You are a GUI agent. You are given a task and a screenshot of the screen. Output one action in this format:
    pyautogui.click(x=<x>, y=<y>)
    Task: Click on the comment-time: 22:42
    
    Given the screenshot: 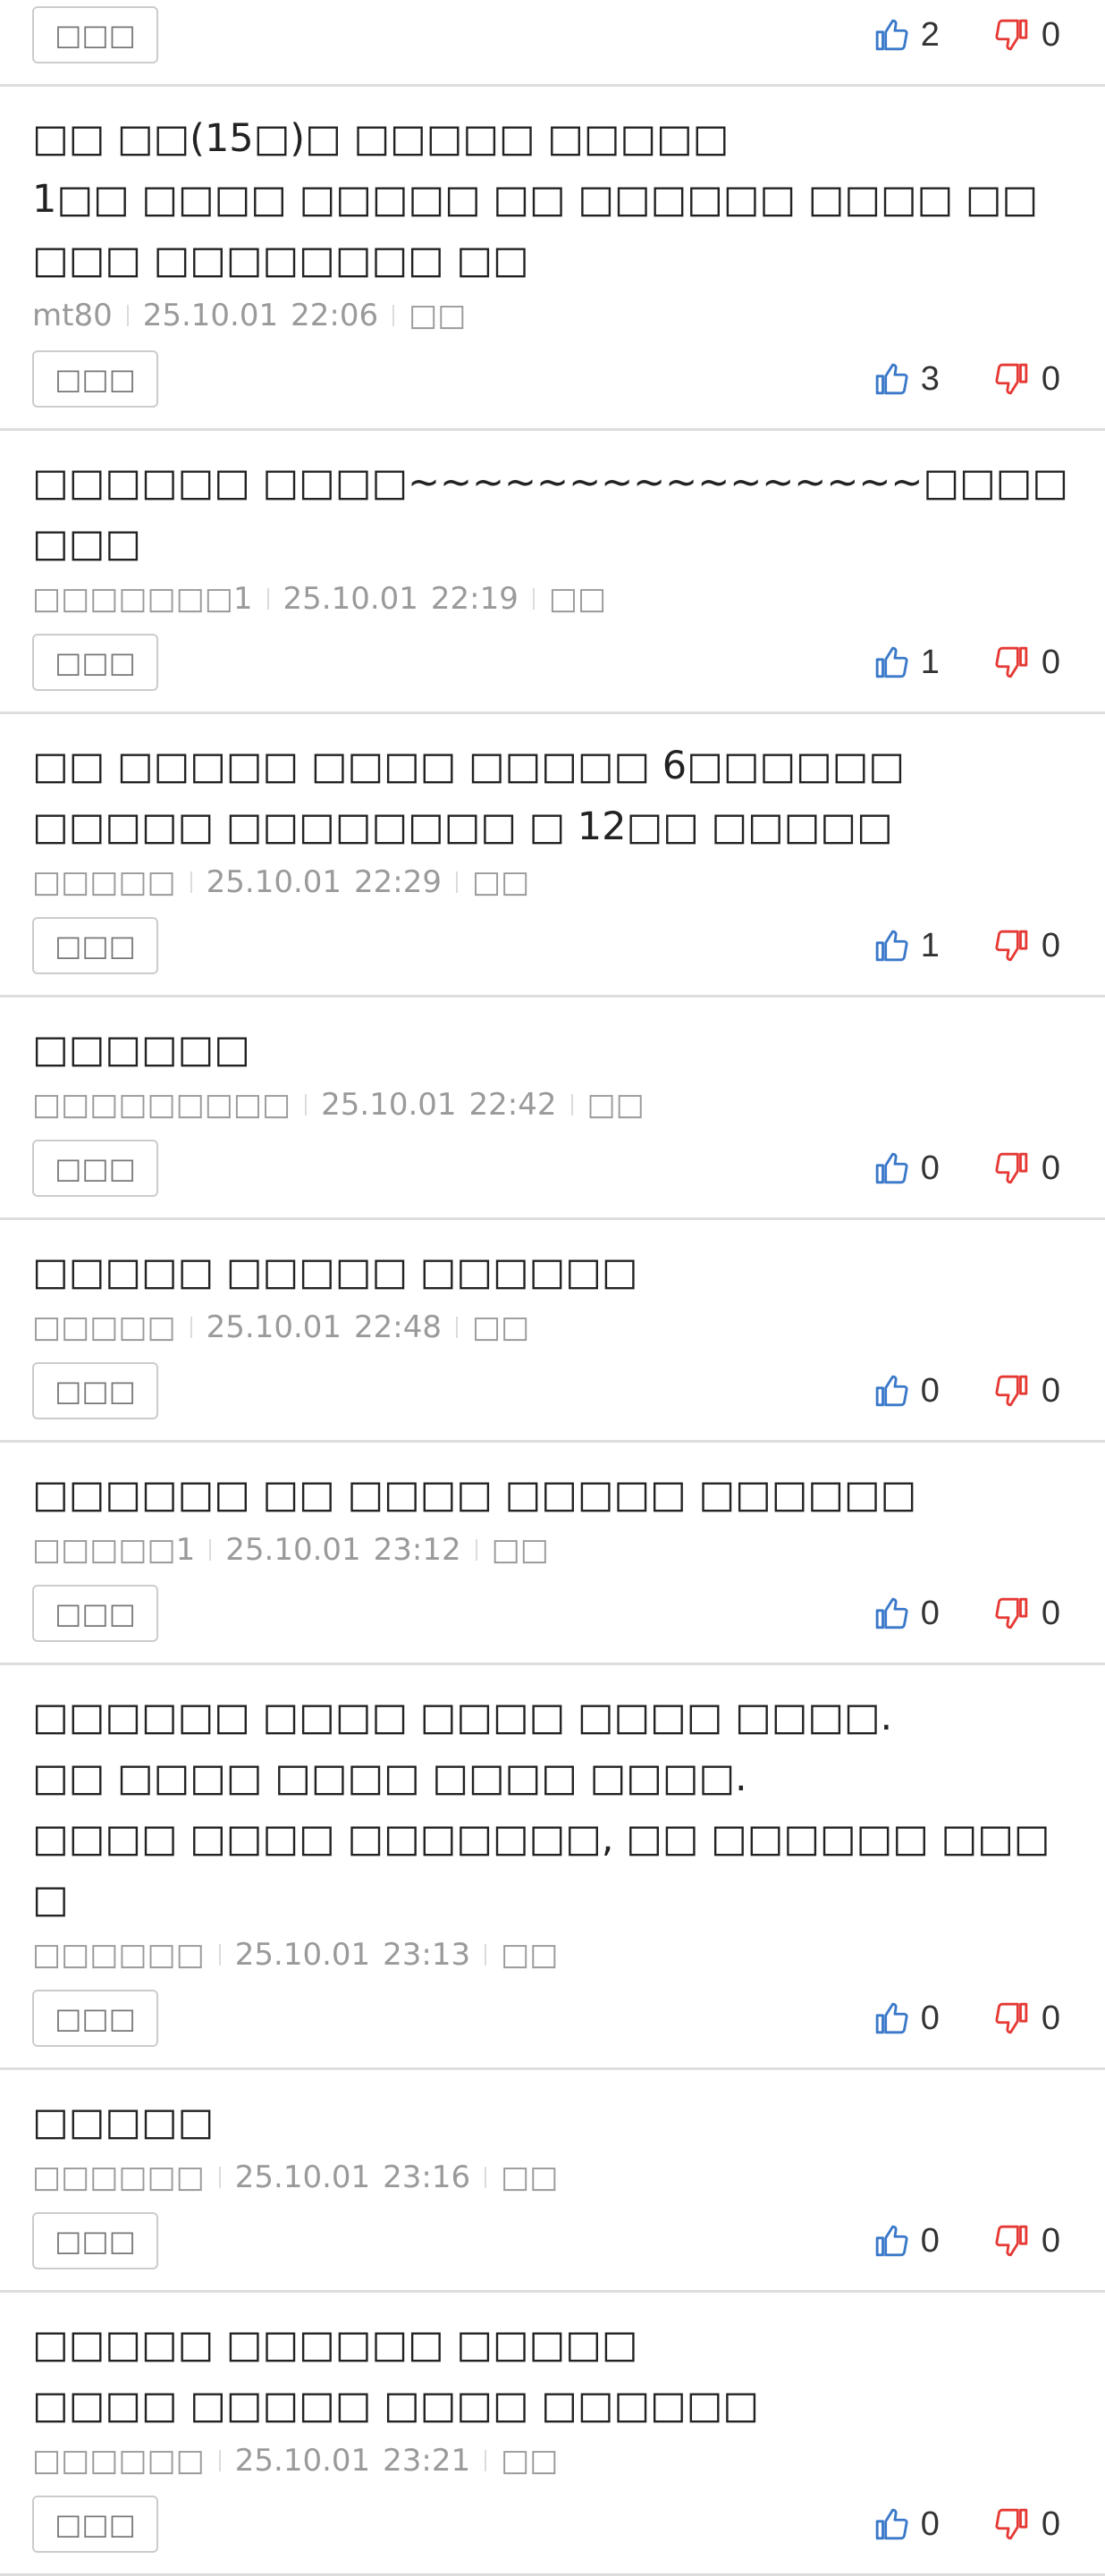 What is the action you would take?
    pyautogui.click(x=512, y=1105)
    